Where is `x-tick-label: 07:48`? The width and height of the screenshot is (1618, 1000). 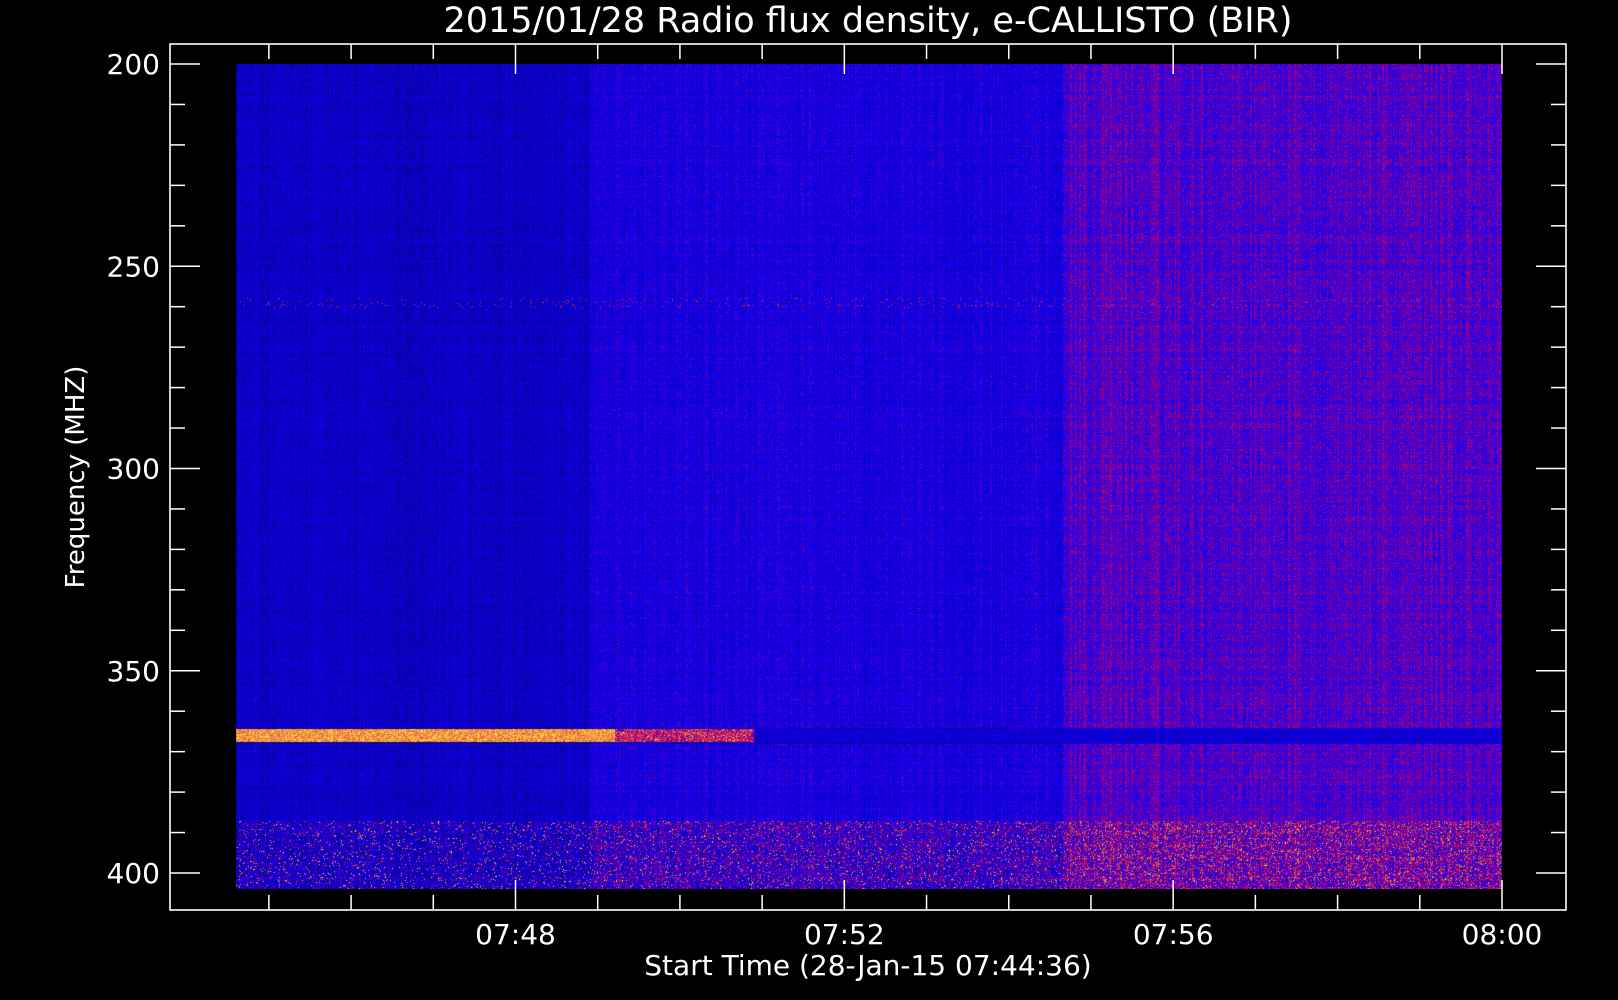 x-tick-label: 07:48 is located at coordinates (515, 934).